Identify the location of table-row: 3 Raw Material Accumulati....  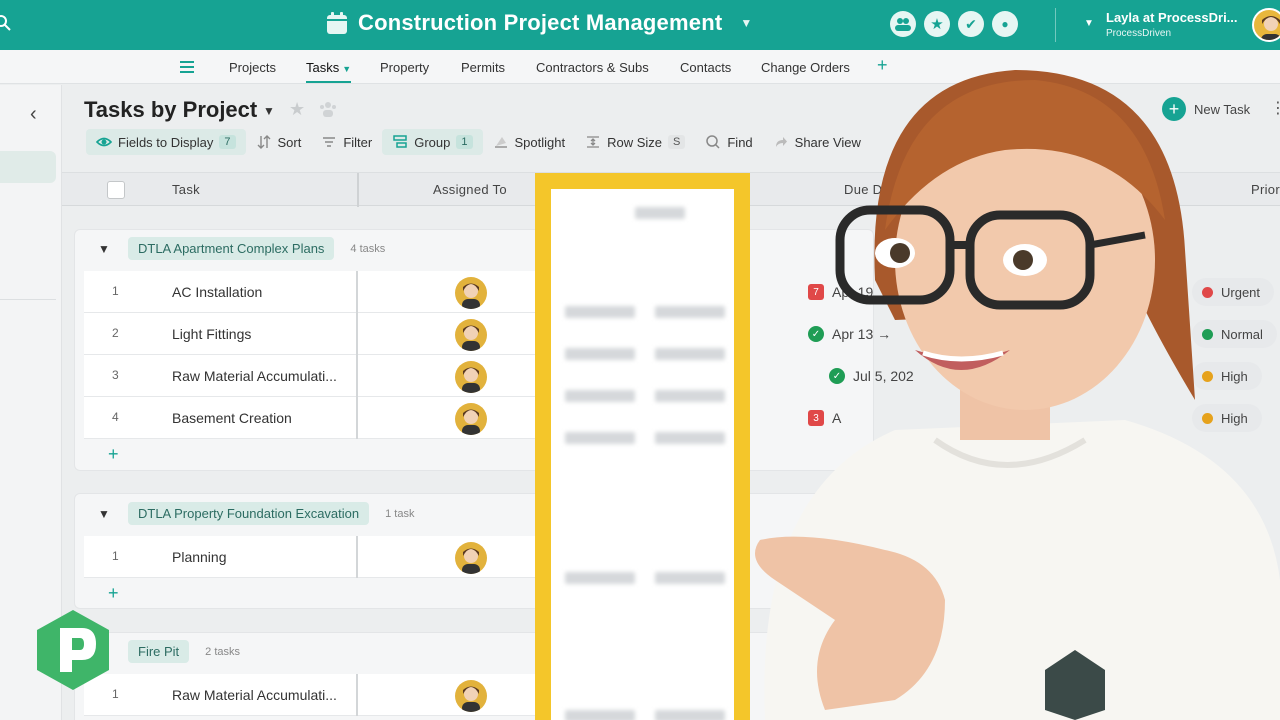
(314, 376).